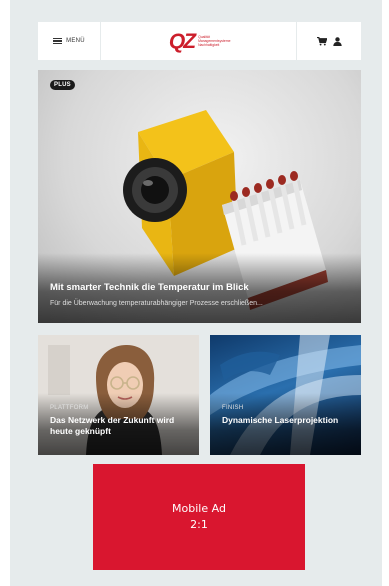 This screenshot has height=586, width=389. I want to click on card-kicker: PLATTFORM, so click(69, 408).